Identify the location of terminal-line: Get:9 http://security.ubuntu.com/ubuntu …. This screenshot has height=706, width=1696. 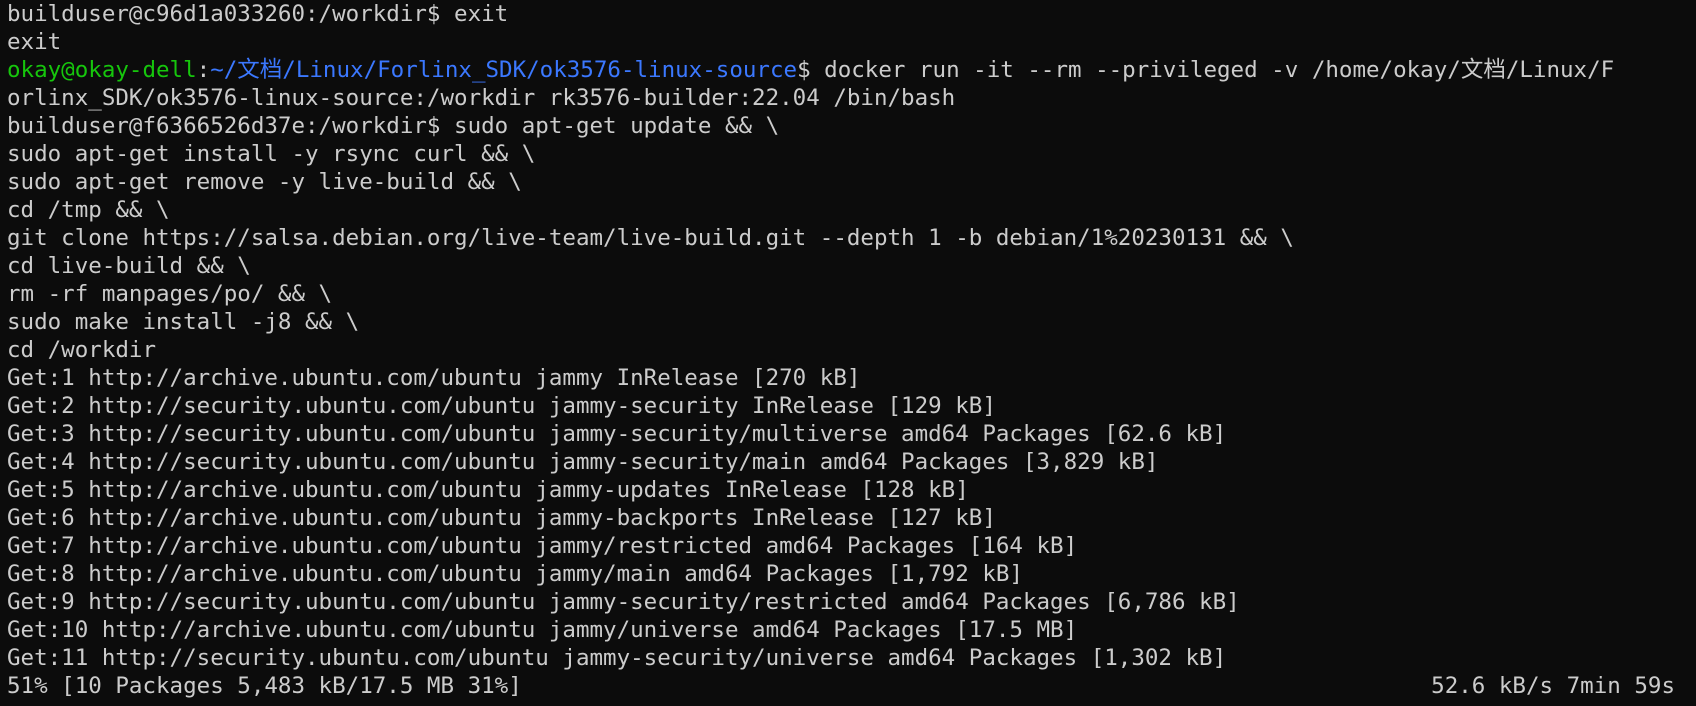
(623, 602).